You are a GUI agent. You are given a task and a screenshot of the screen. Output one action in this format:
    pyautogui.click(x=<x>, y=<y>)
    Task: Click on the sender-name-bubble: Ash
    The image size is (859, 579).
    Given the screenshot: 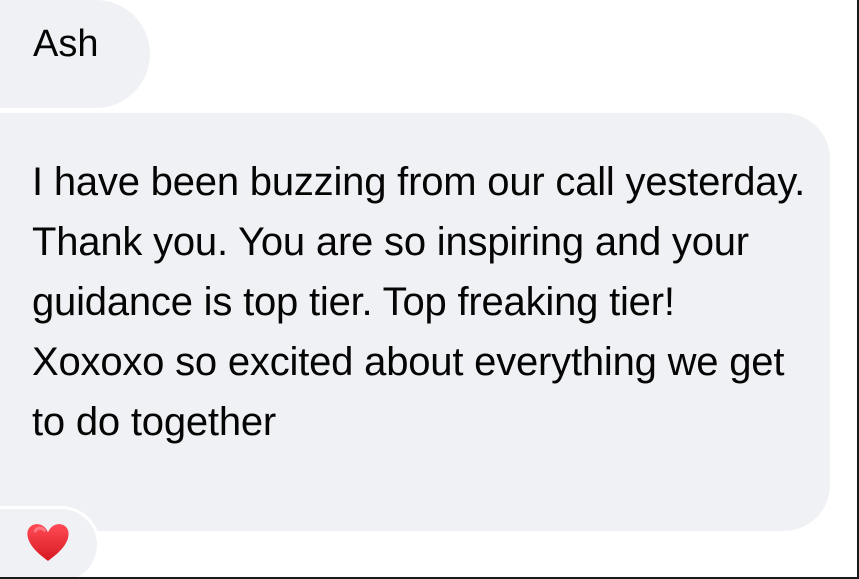 What is the action you would take?
    pyautogui.click(x=75, y=54)
    